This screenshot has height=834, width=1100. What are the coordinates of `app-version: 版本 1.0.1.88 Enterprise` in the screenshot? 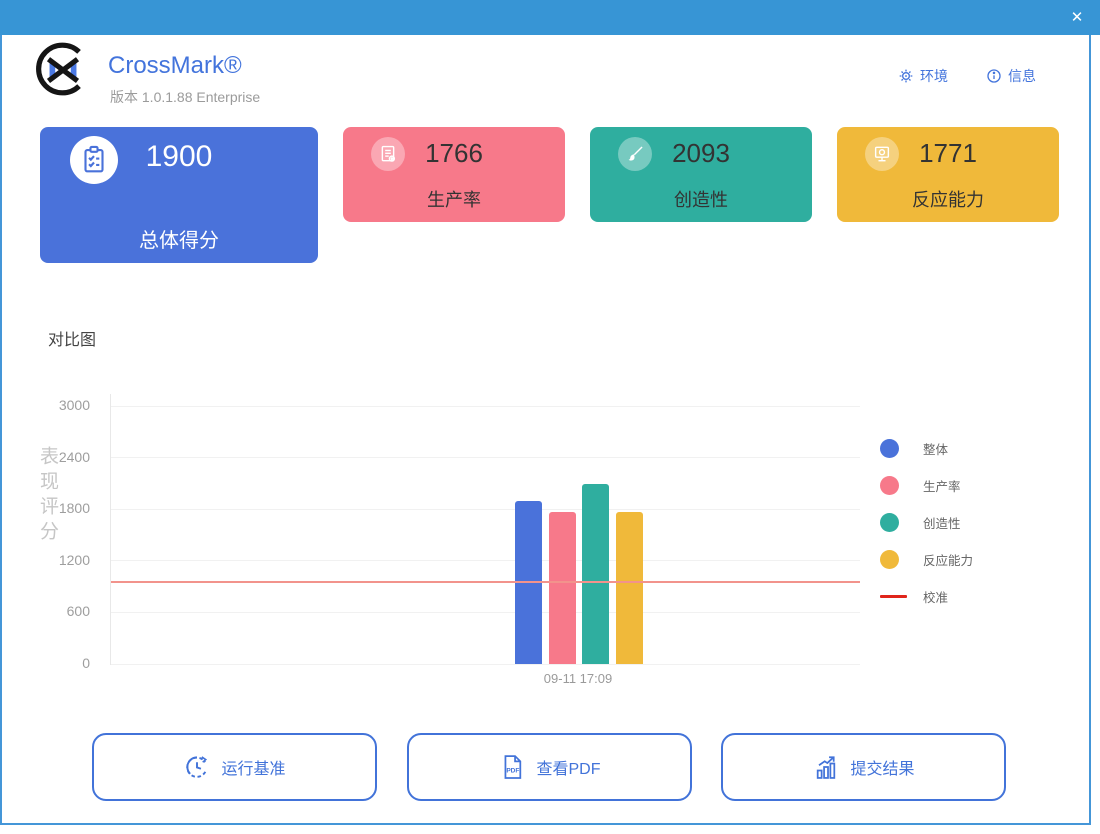 It's located at (185, 97).